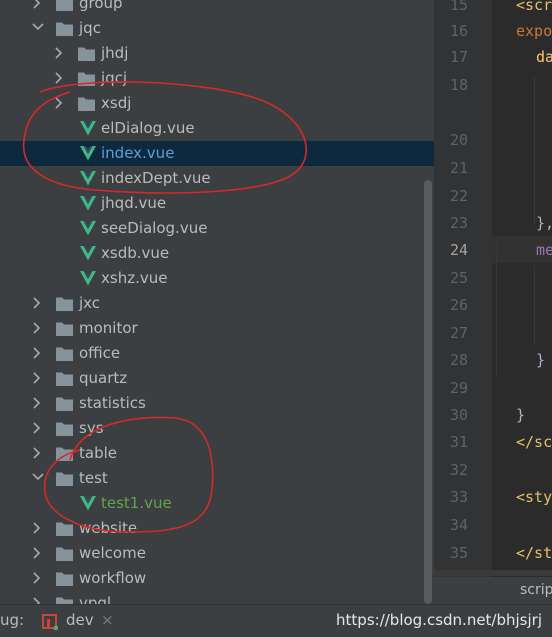 The width and height of the screenshot is (552, 637). I want to click on tree-folder-item: office, so click(217, 353).